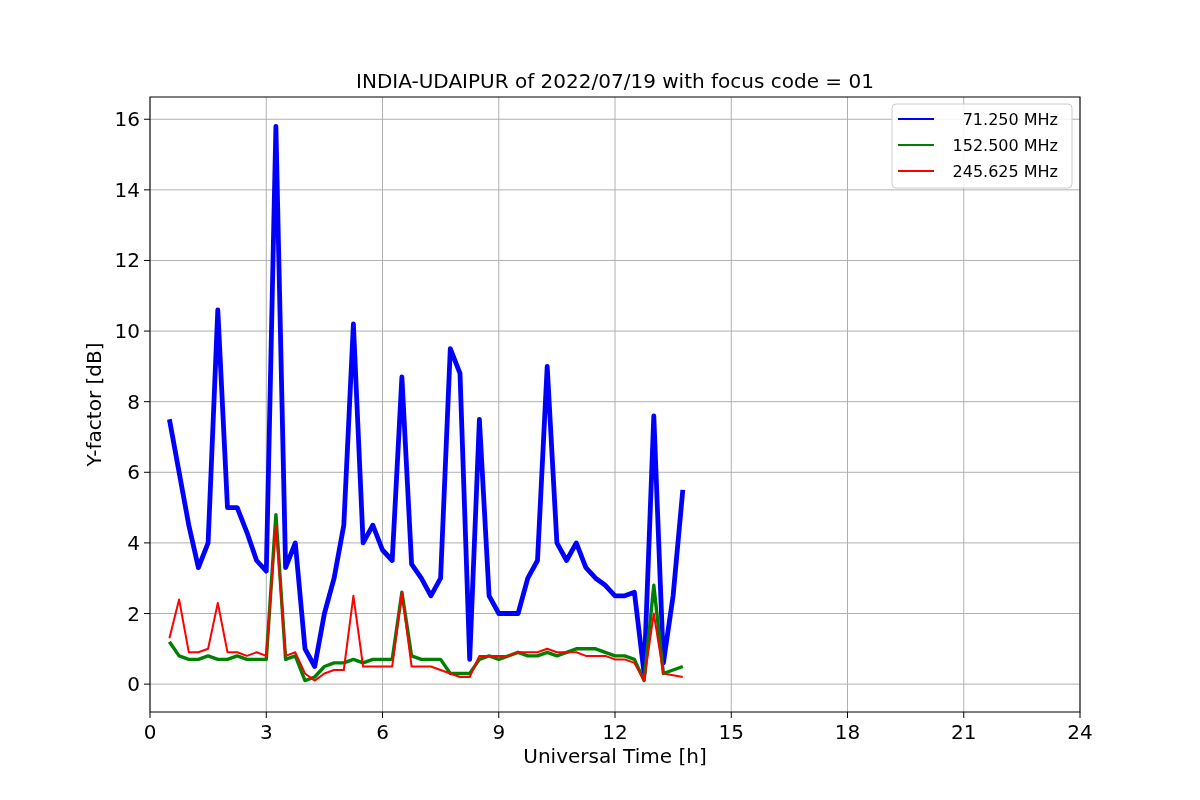  I want to click on tick-label: 16, so click(127, 119).